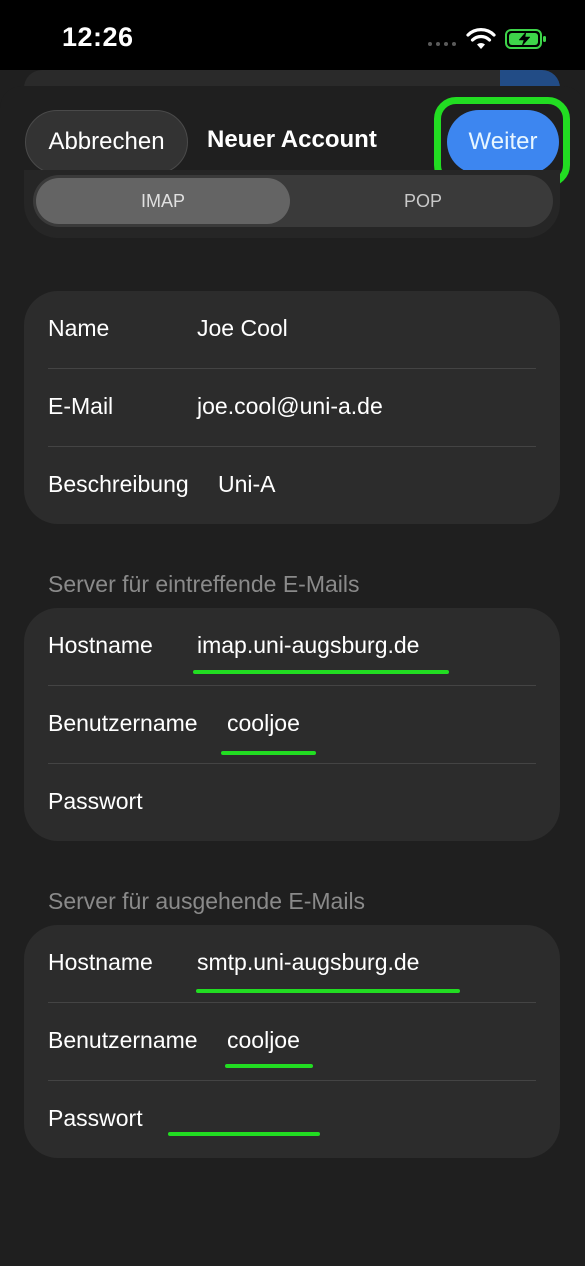  What do you see at coordinates (79, 328) in the screenshot?
I see `name-label: Name` at bounding box center [79, 328].